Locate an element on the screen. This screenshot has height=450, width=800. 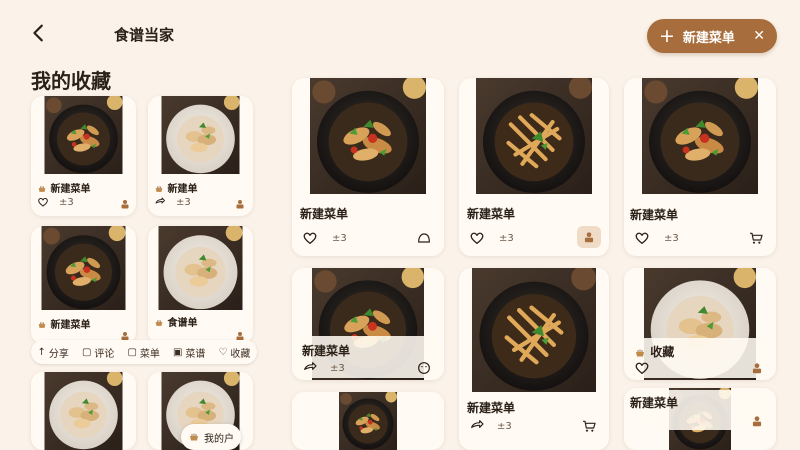
action-share: ↑ 分享 is located at coordinates (53, 352).